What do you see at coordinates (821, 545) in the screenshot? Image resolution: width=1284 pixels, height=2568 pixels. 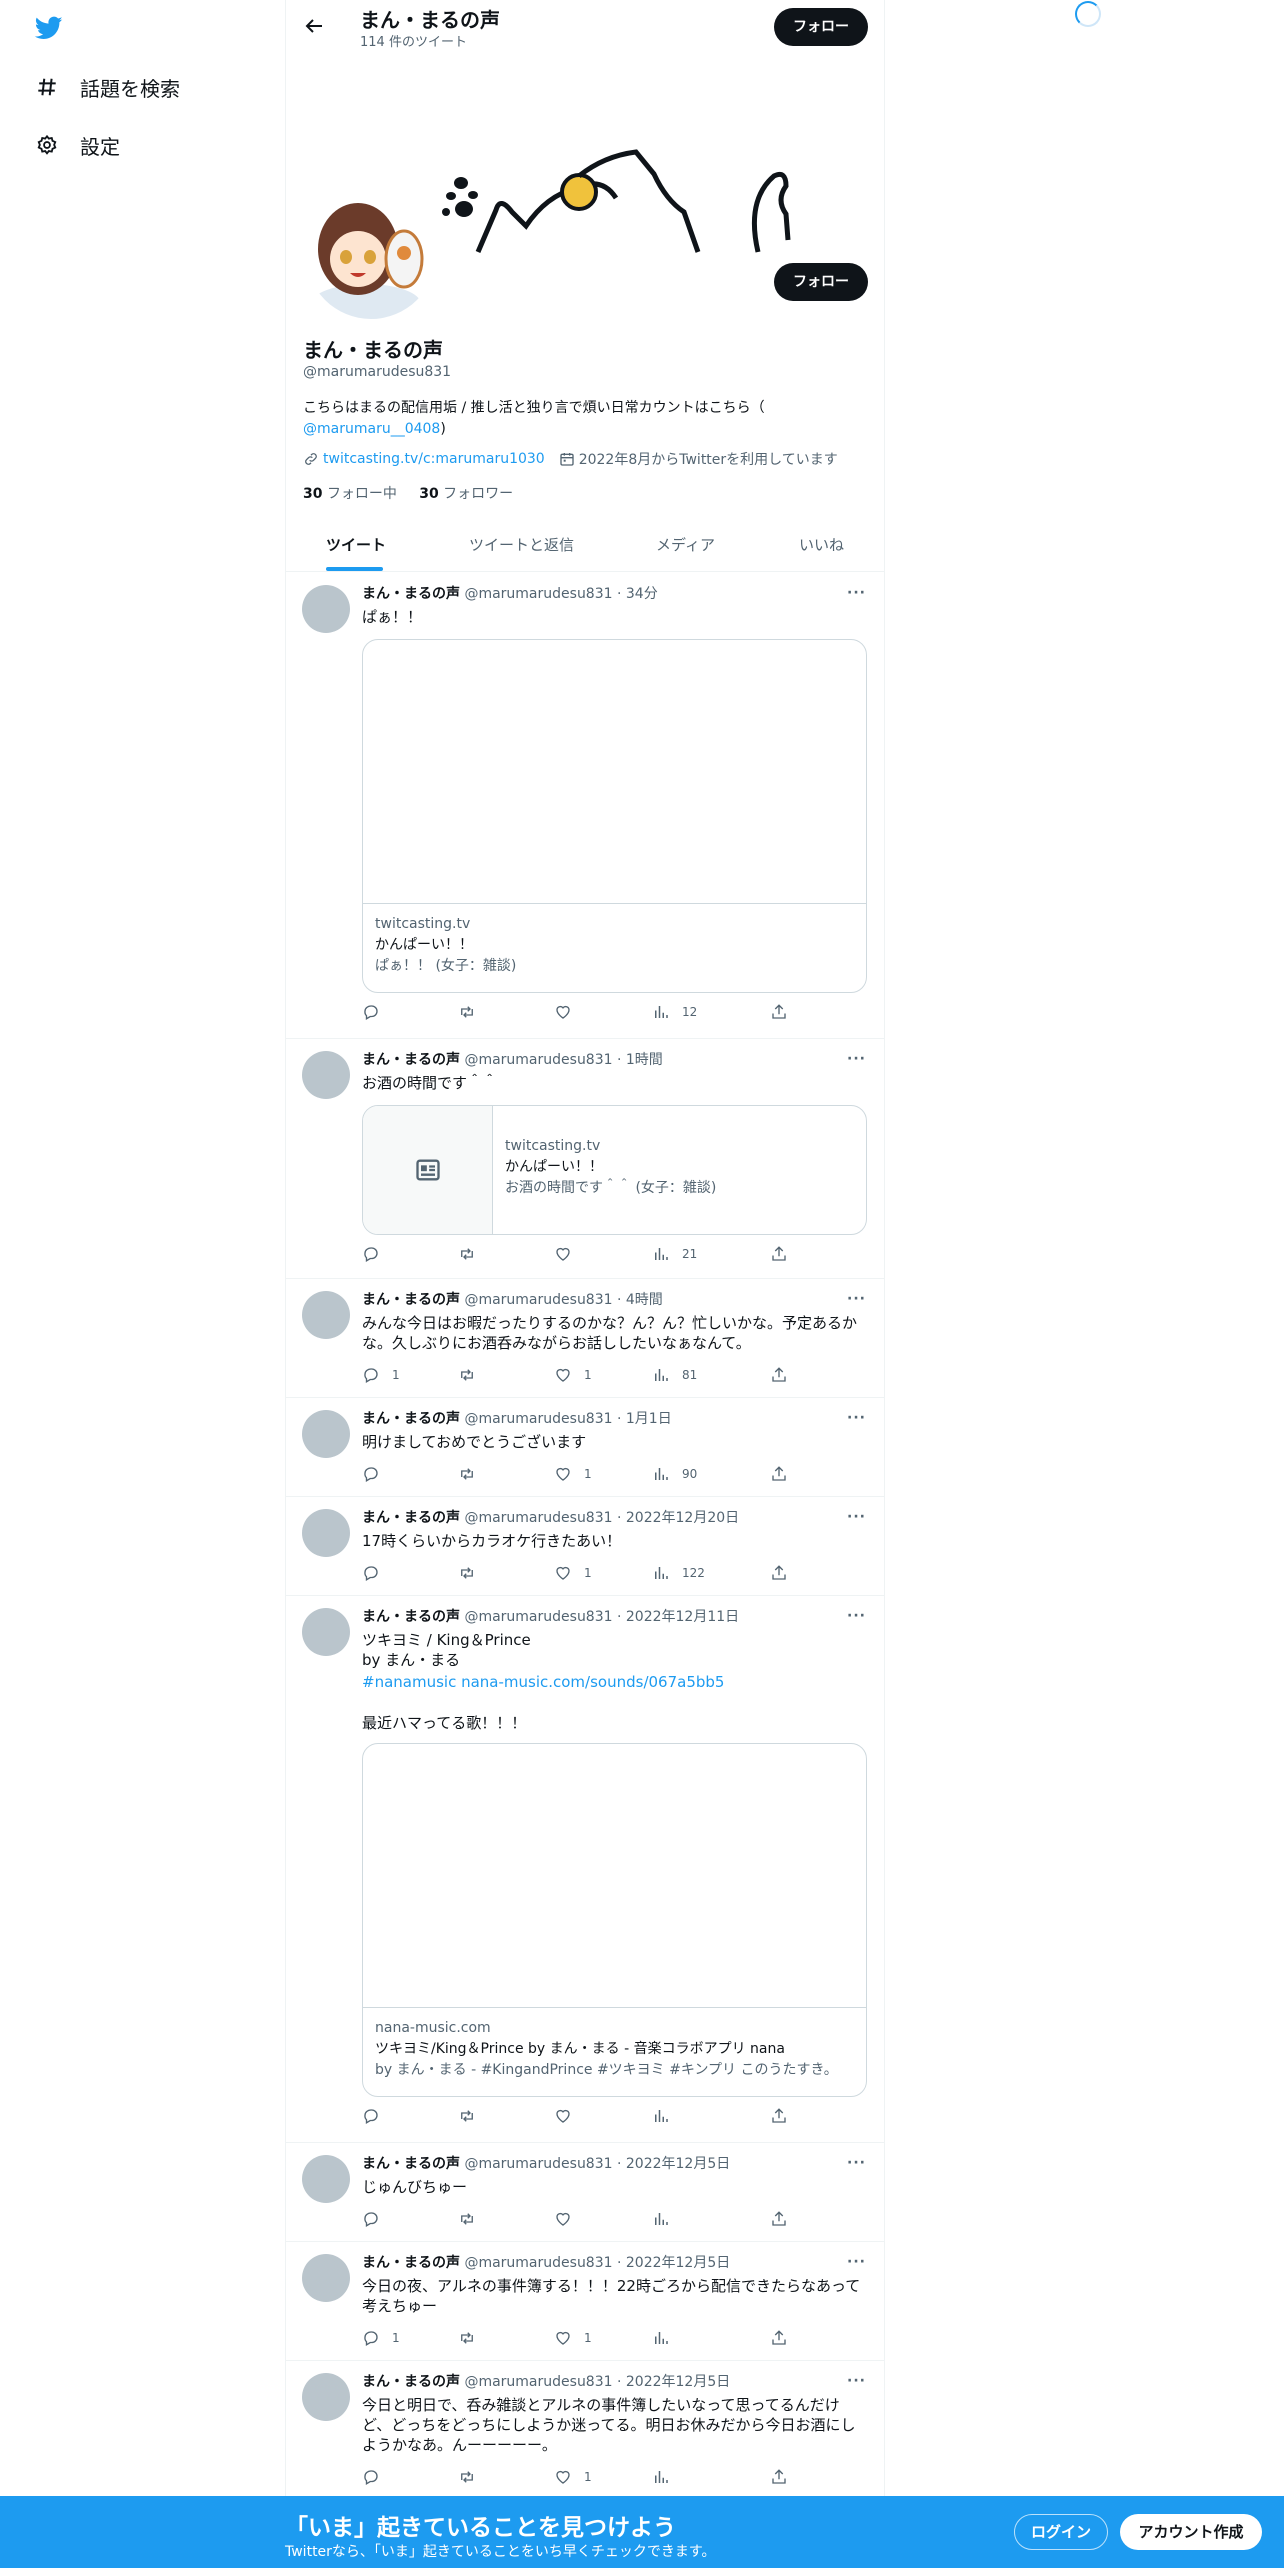 I see `tab-likes: いいね` at bounding box center [821, 545].